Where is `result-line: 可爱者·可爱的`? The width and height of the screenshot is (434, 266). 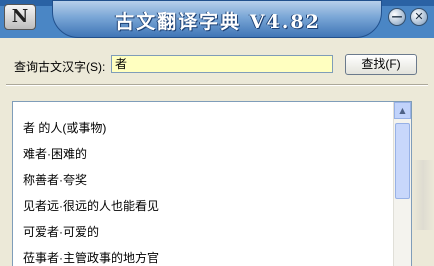
result-line: 可爱者·可爱的 is located at coordinates (61, 232).